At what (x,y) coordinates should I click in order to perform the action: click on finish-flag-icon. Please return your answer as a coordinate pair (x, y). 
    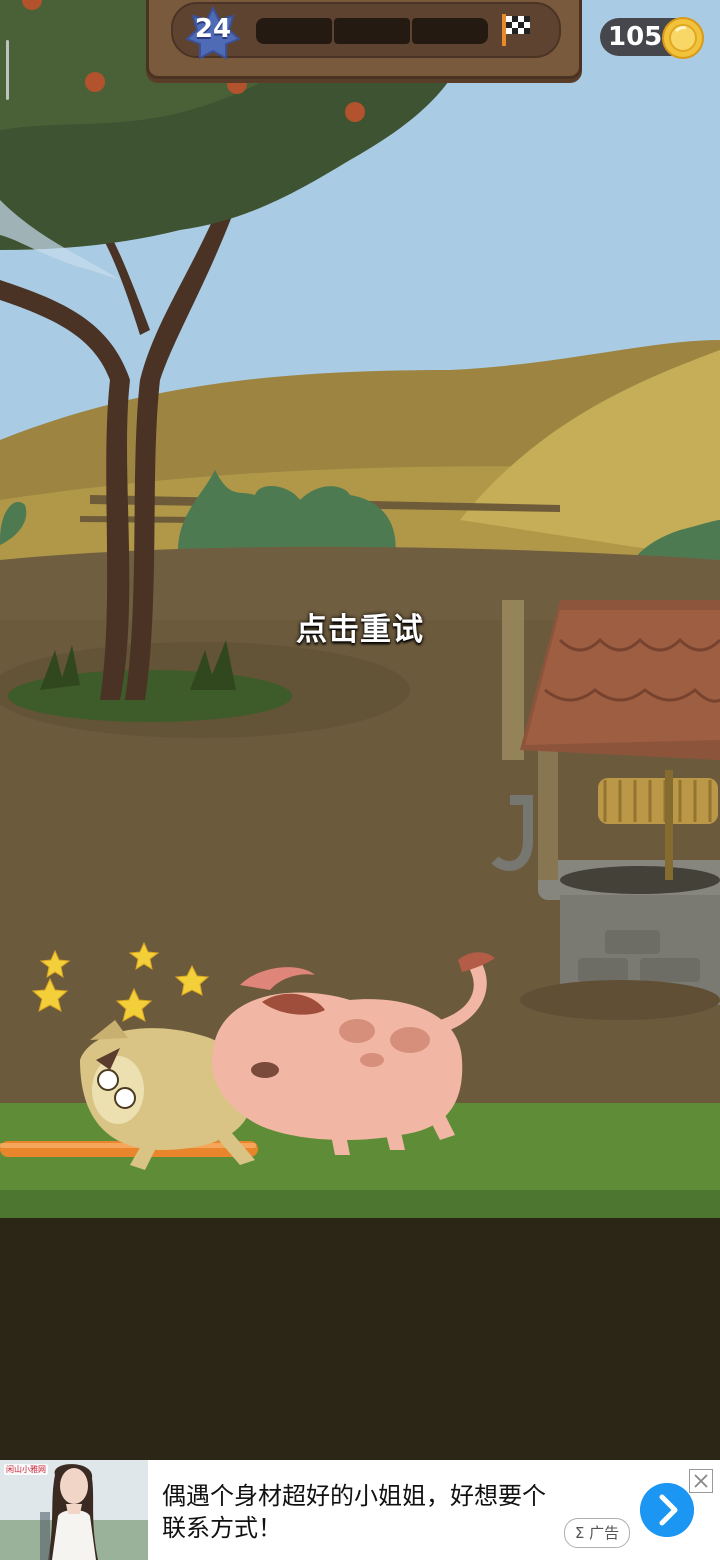
    Looking at the image, I should click on (516, 30).